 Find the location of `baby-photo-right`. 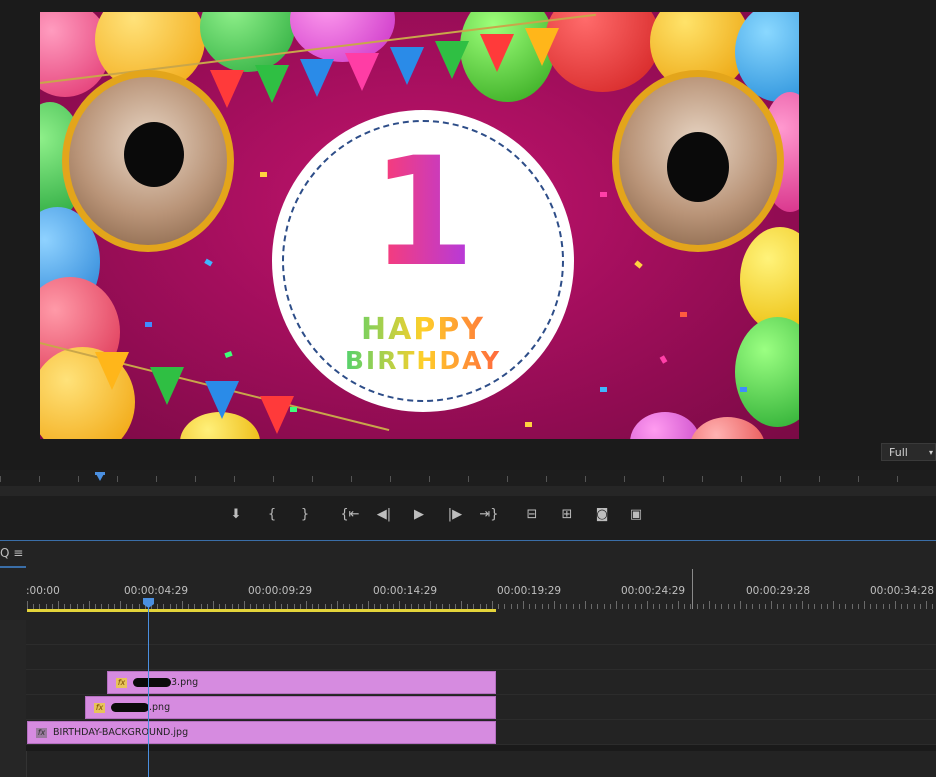

baby-photo-right is located at coordinates (698, 161).